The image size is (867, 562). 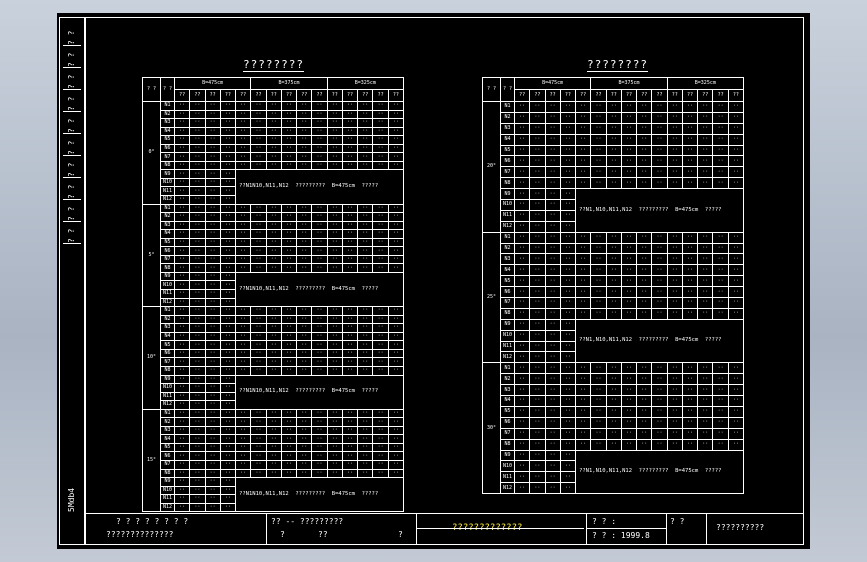 I want to click on title-block-project: ??????????????, so click(x=140, y=534).